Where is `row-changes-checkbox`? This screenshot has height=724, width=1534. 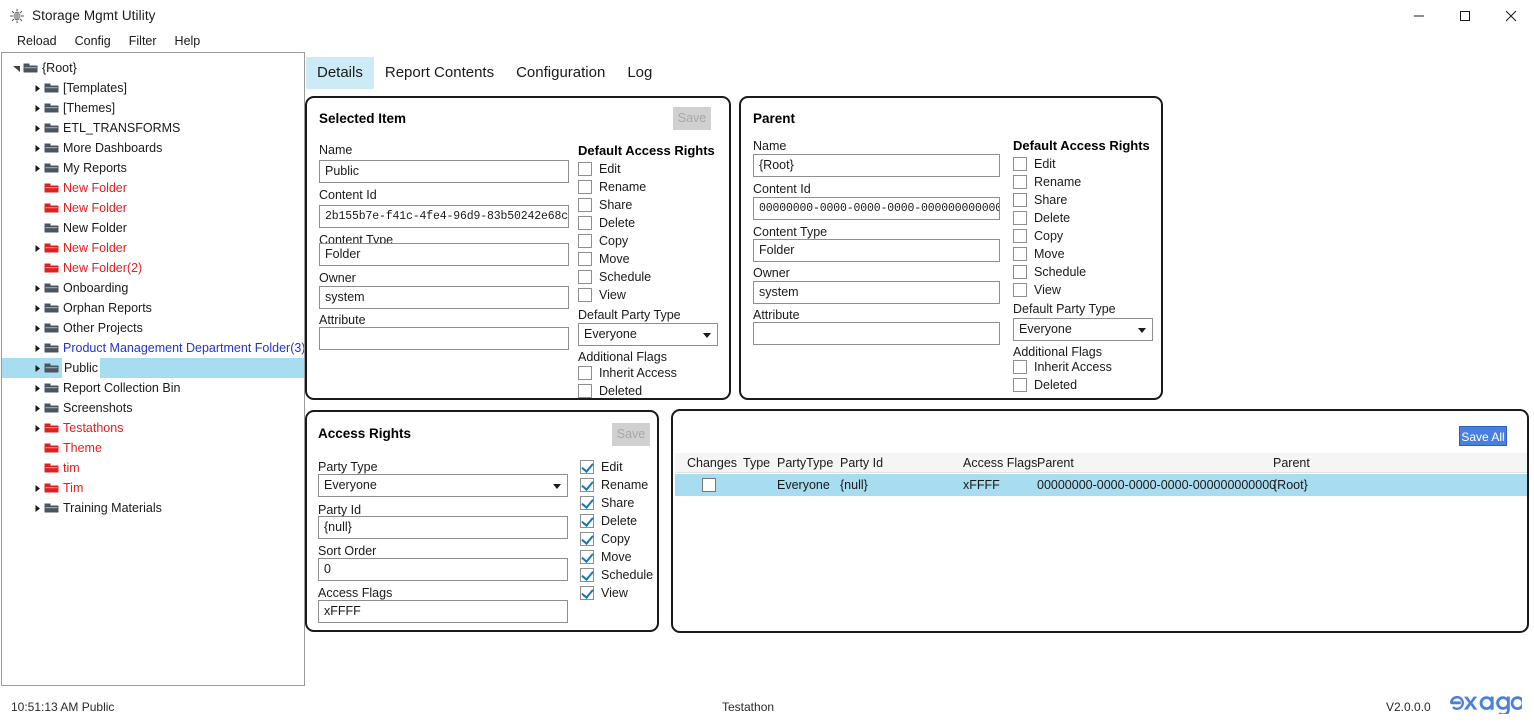 row-changes-checkbox is located at coordinates (709, 485).